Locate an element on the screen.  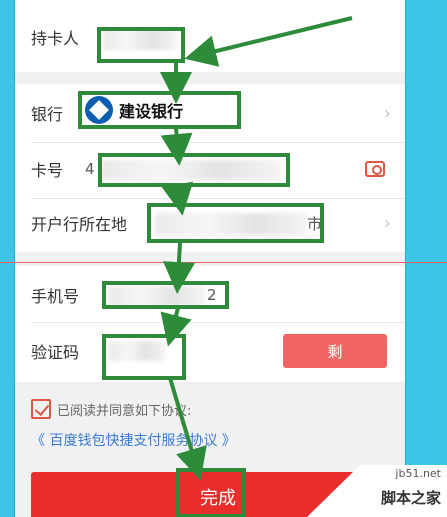
highlight-box-submit is located at coordinates (211, 492).